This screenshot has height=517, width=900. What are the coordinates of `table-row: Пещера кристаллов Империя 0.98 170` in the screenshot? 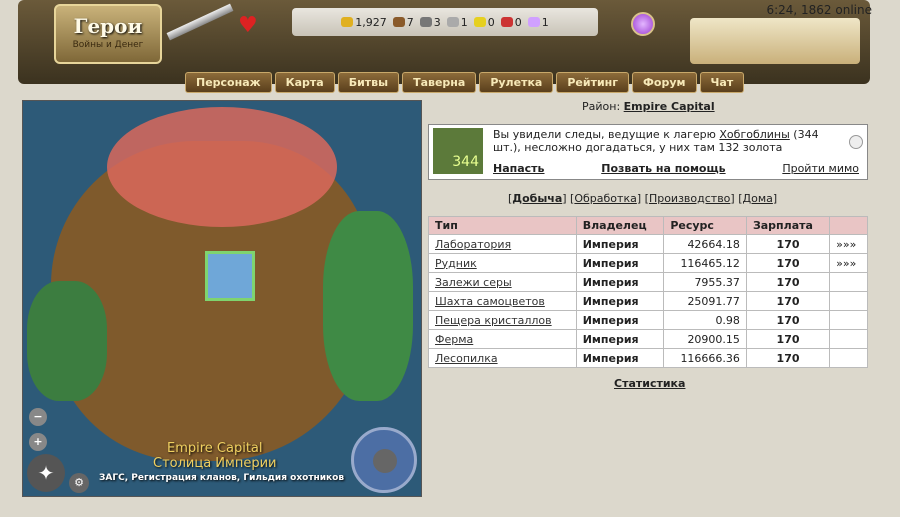 It's located at (648, 320).